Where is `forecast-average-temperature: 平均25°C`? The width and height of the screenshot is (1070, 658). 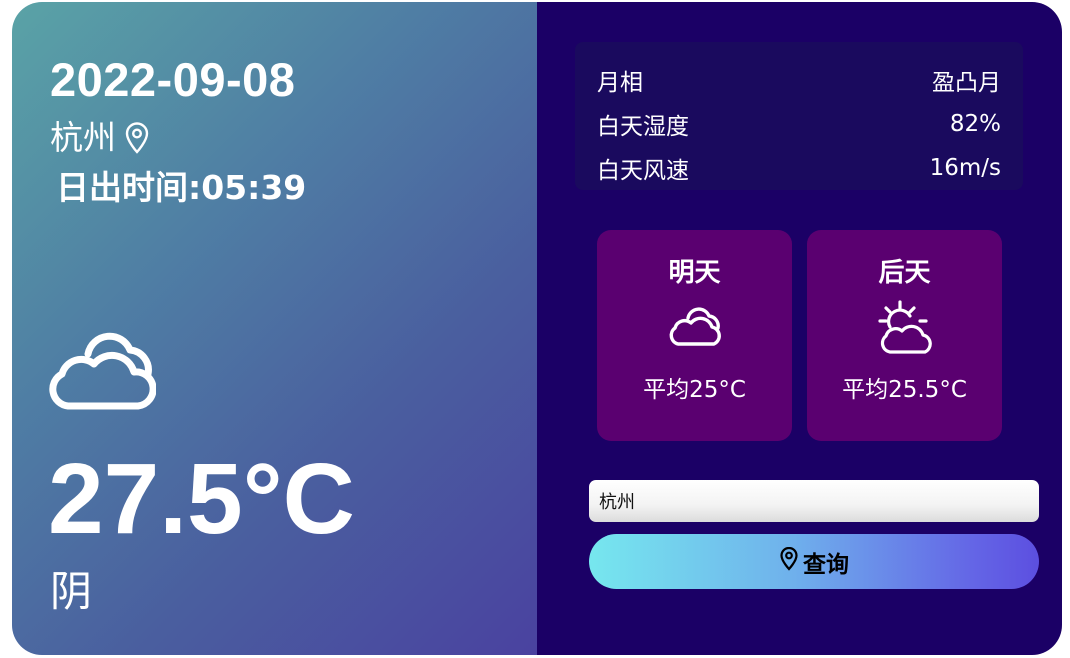
forecast-average-temperature: 平均25°C is located at coordinates (694, 390).